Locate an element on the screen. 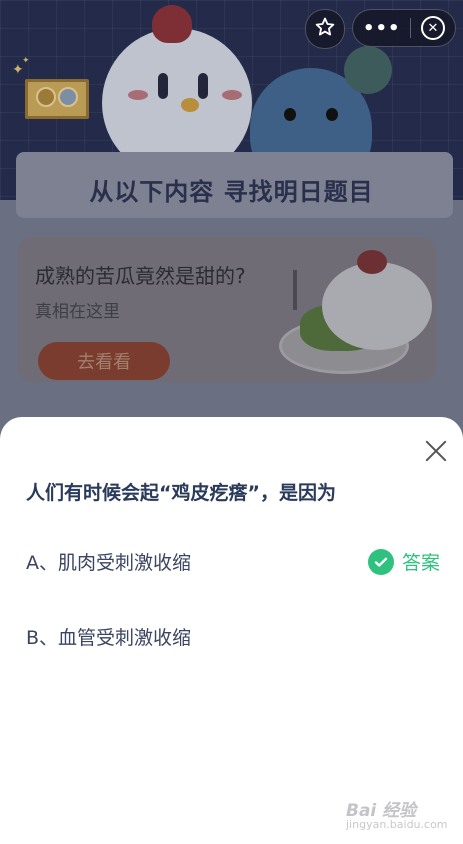 This screenshot has height=844, width=463. watermark-domain: jingyan.baidu.com is located at coordinates (397, 824).